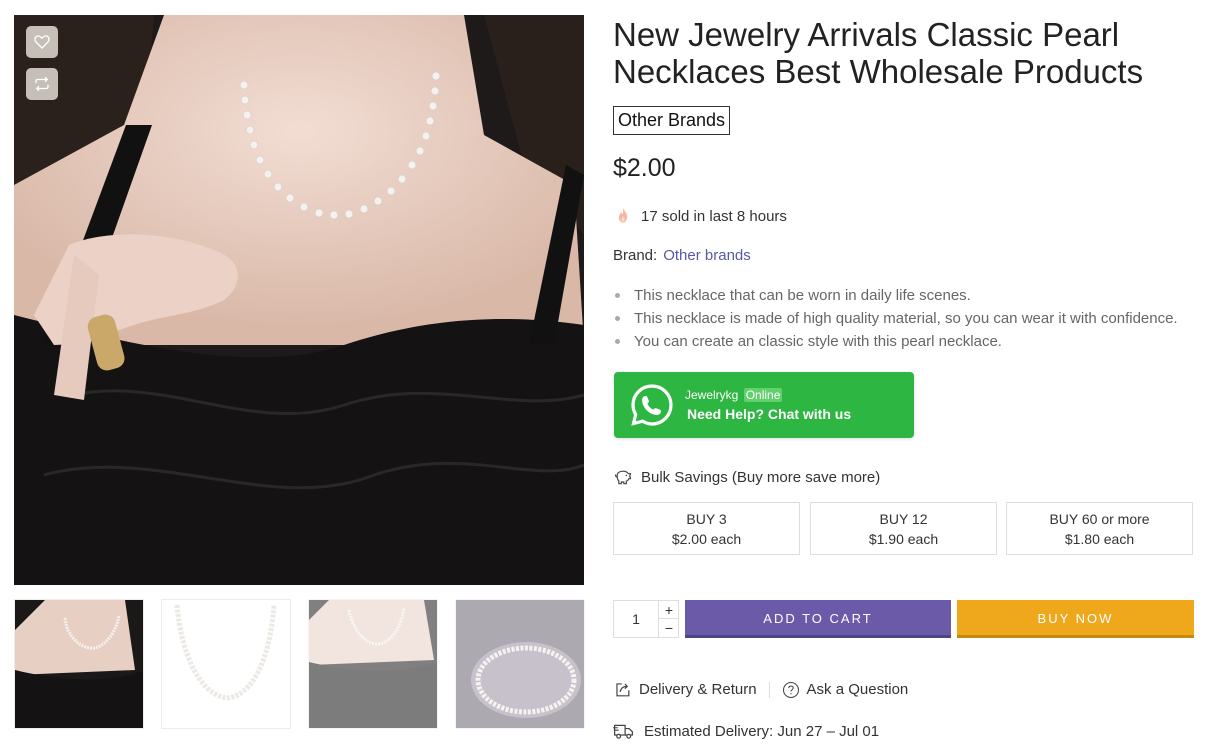 Image resolution: width=1221 pixels, height=751 pixels. I want to click on sold-text: 17 sold in last 8 hours, so click(714, 216).